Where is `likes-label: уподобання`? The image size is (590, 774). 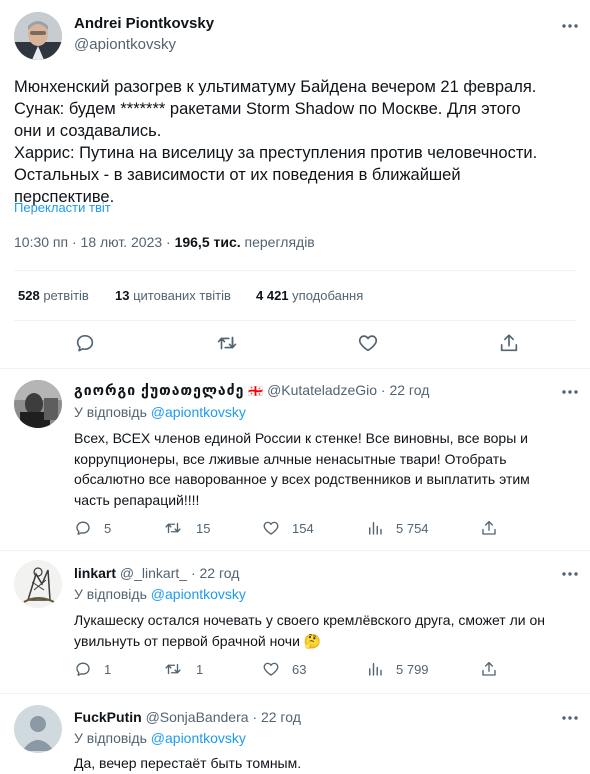 likes-label: уподобання is located at coordinates (326, 295).